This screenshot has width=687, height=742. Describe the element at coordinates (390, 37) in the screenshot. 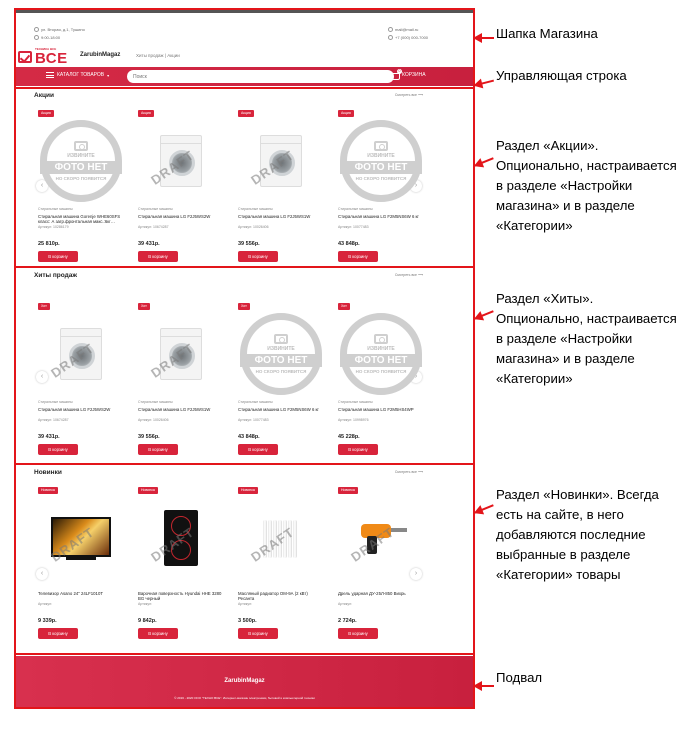

I see `phone-icon` at that location.